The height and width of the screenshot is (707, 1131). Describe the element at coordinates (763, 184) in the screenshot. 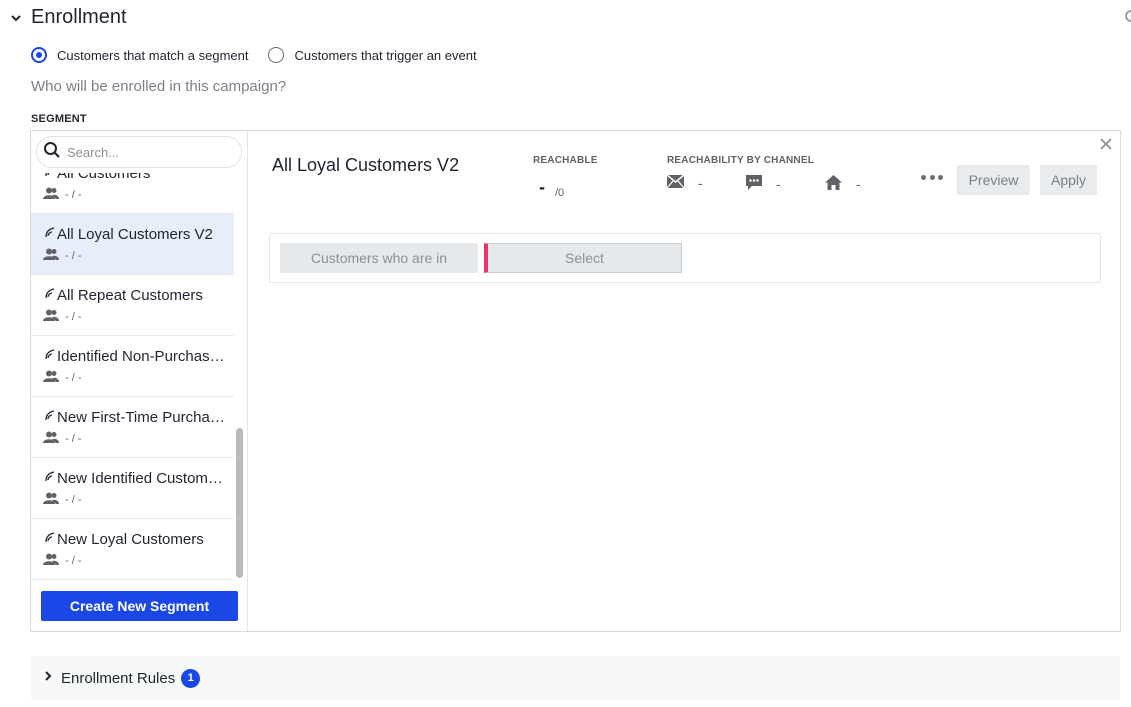

I see `channel-sms: -` at that location.